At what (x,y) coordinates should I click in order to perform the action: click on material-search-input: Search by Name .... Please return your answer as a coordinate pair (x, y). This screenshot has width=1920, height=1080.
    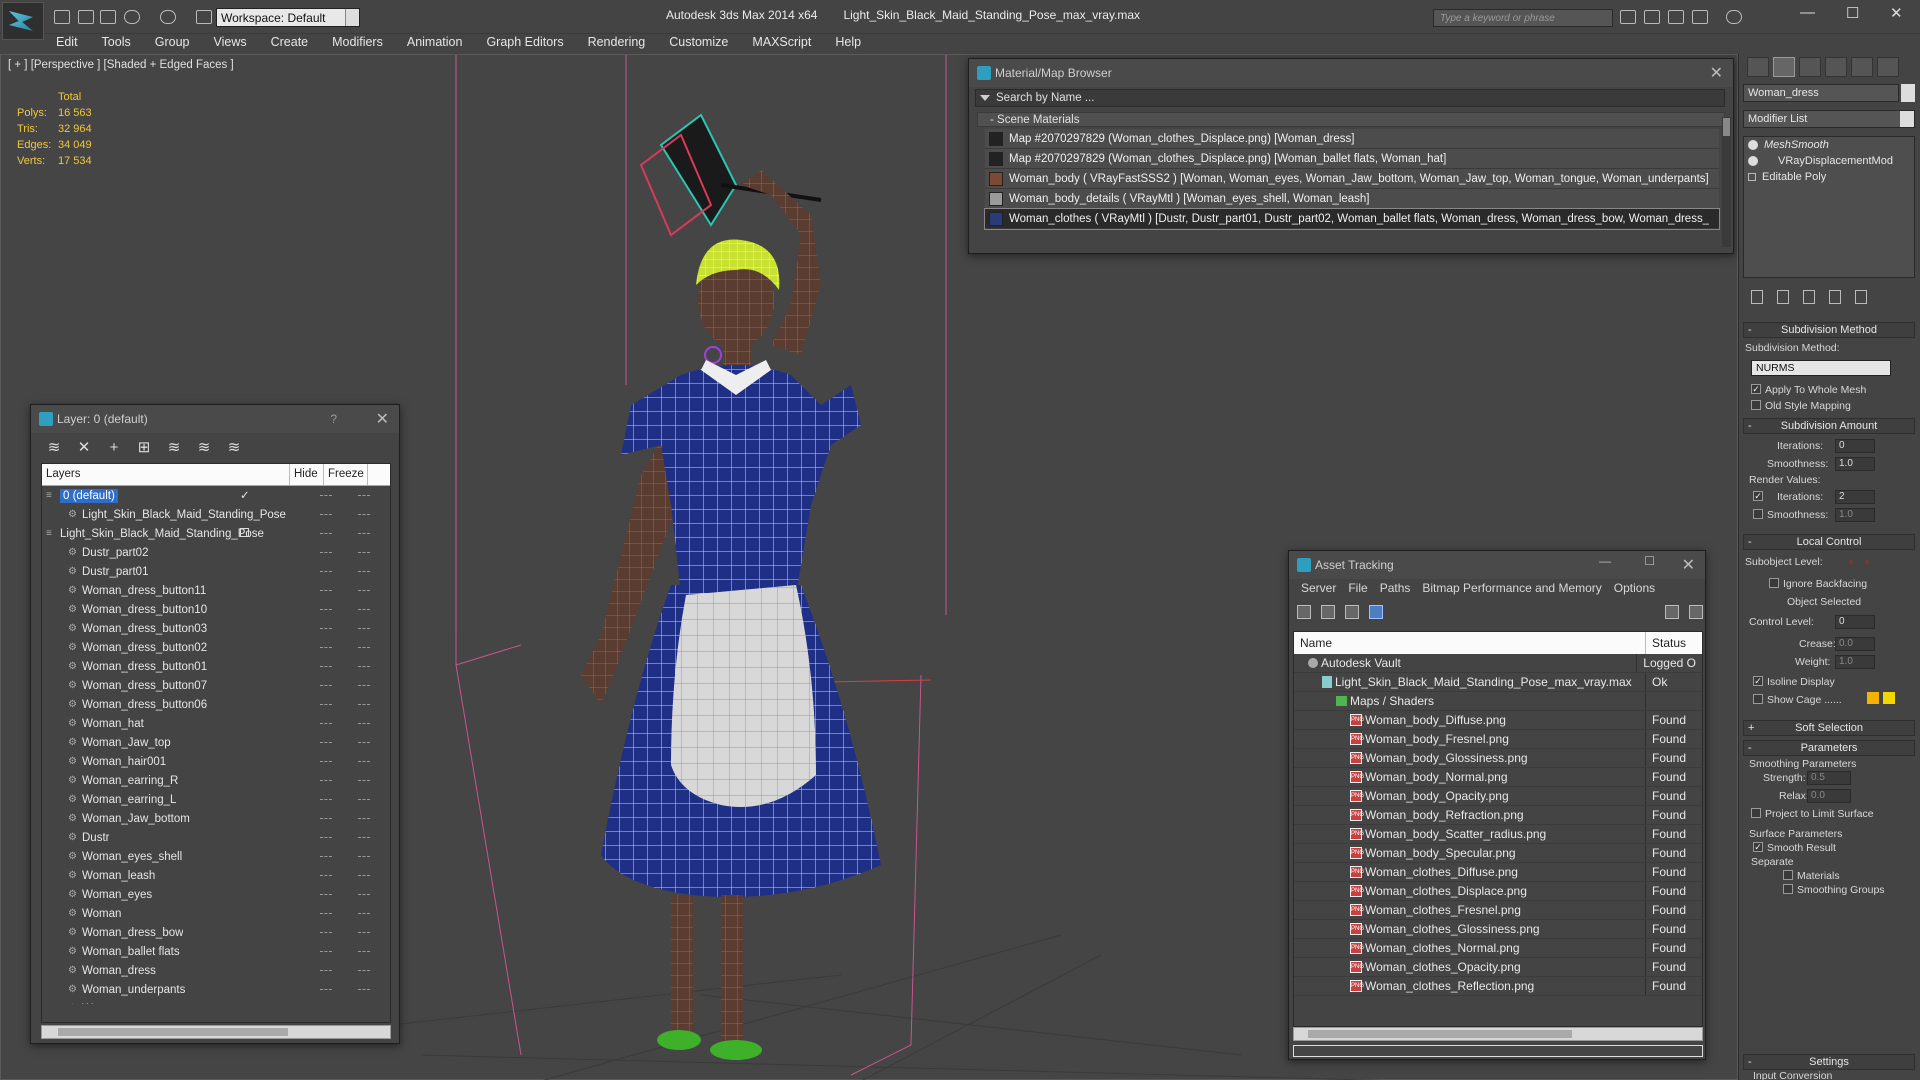
    Looking at the image, I should click on (1350, 98).